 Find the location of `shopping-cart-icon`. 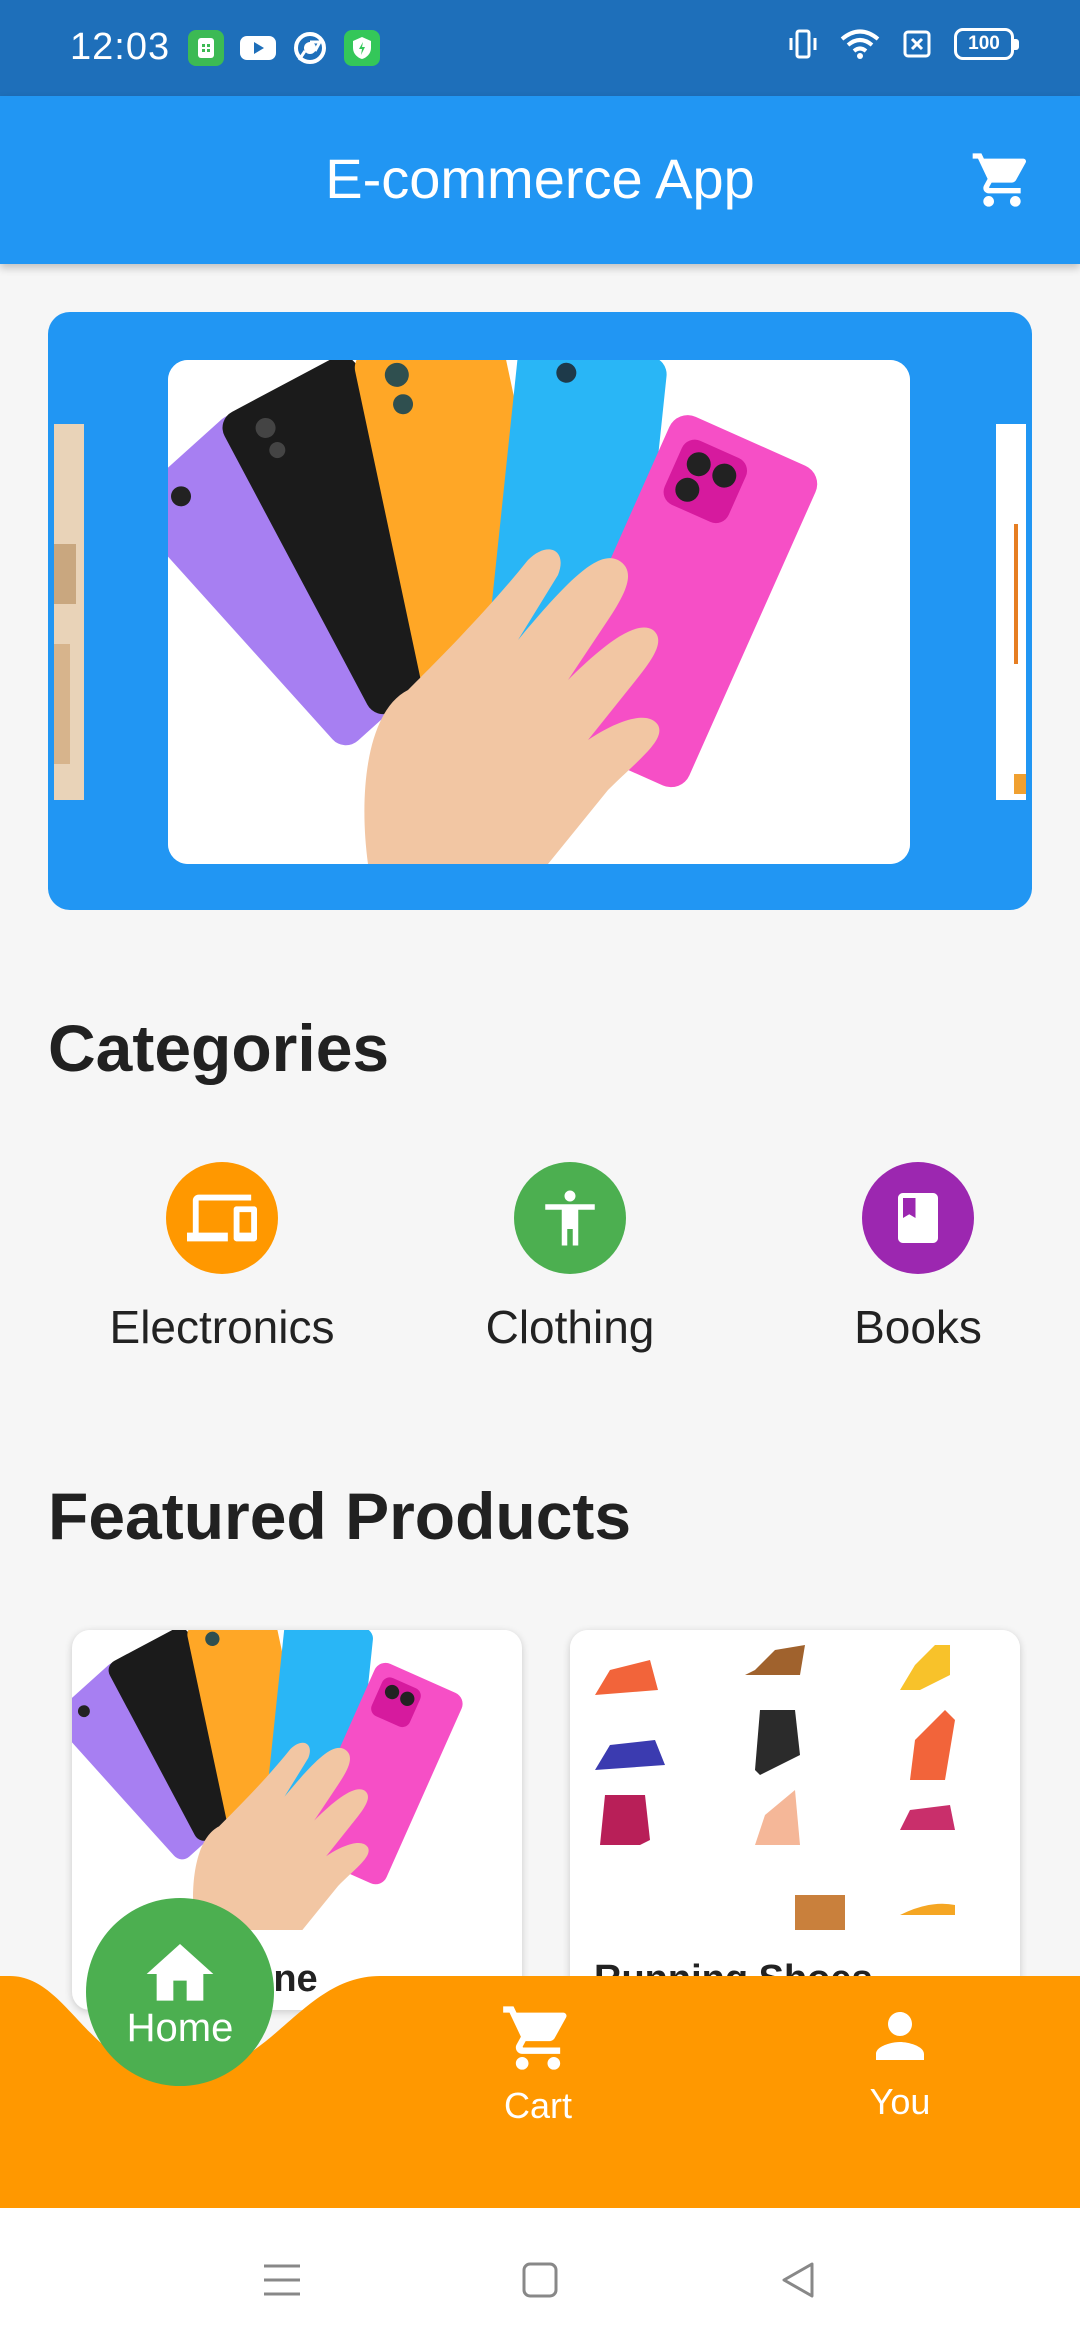

shopping-cart-icon is located at coordinates (999, 180).